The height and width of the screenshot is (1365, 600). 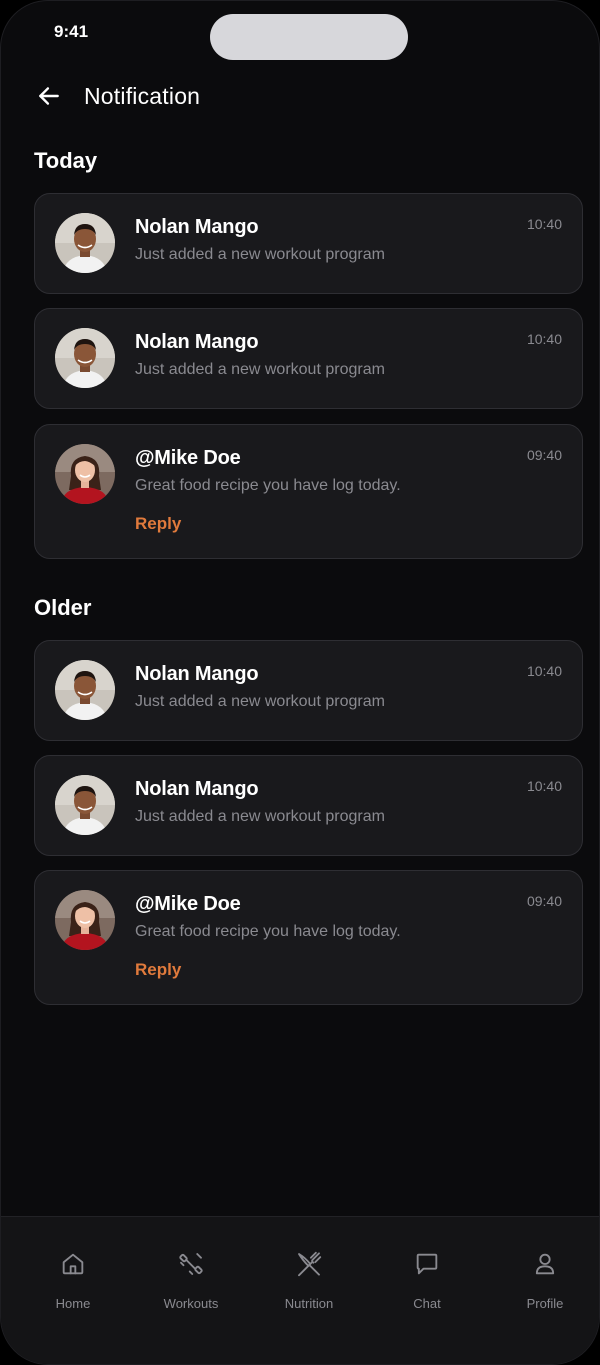 What do you see at coordinates (309, 1303) in the screenshot?
I see `tab-label: Nutrition` at bounding box center [309, 1303].